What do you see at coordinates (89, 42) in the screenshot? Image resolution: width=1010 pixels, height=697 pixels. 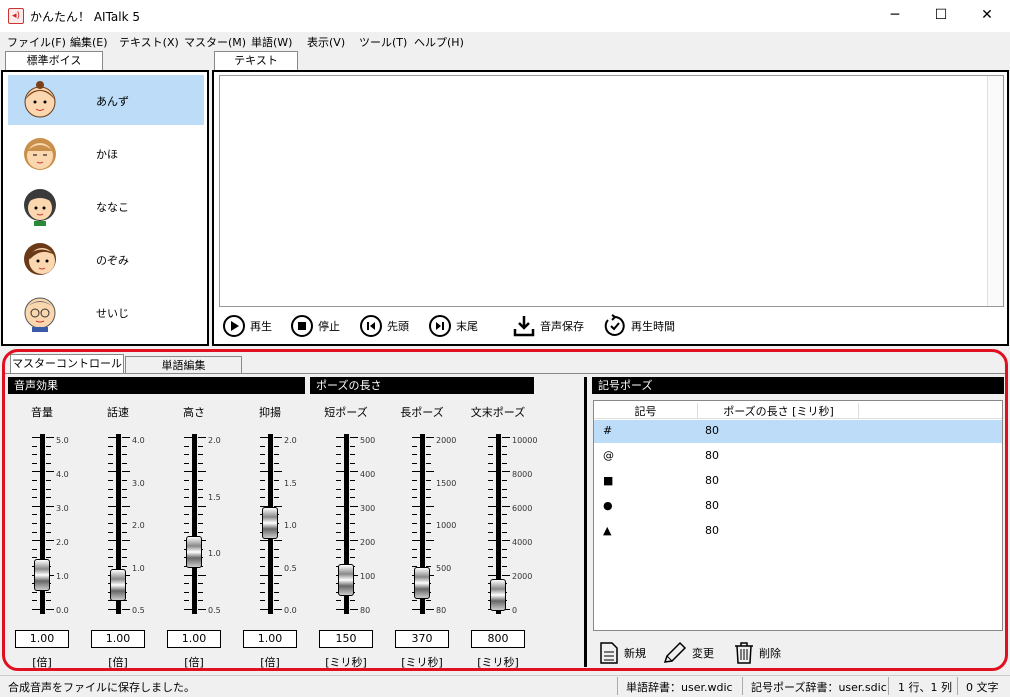 I see `menu-edit: 編集(E)` at bounding box center [89, 42].